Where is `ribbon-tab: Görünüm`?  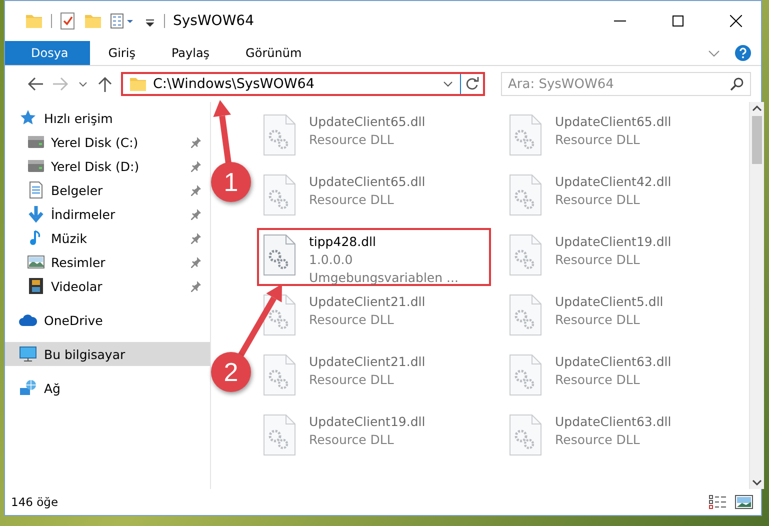 ribbon-tab: Görünüm is located at coordinates (274, 53).